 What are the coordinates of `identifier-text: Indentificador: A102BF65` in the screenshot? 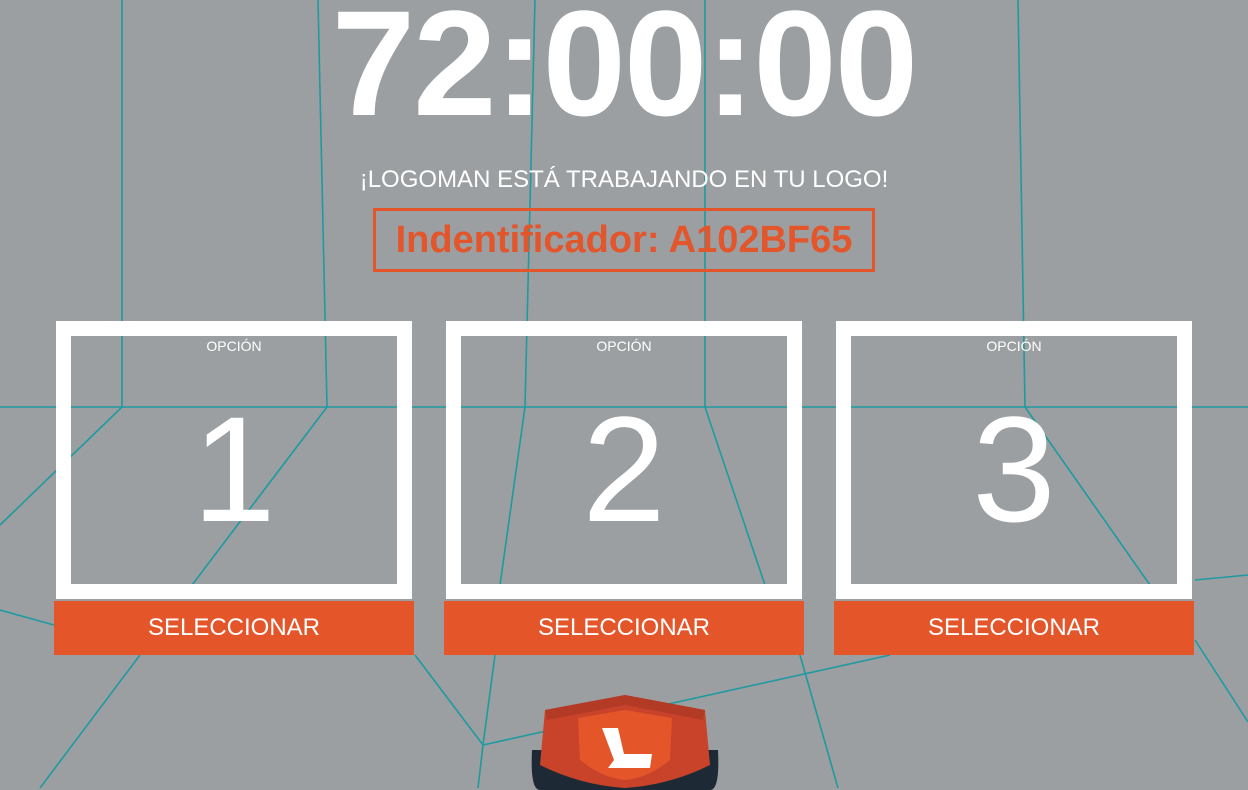 It's located at (624, 239).